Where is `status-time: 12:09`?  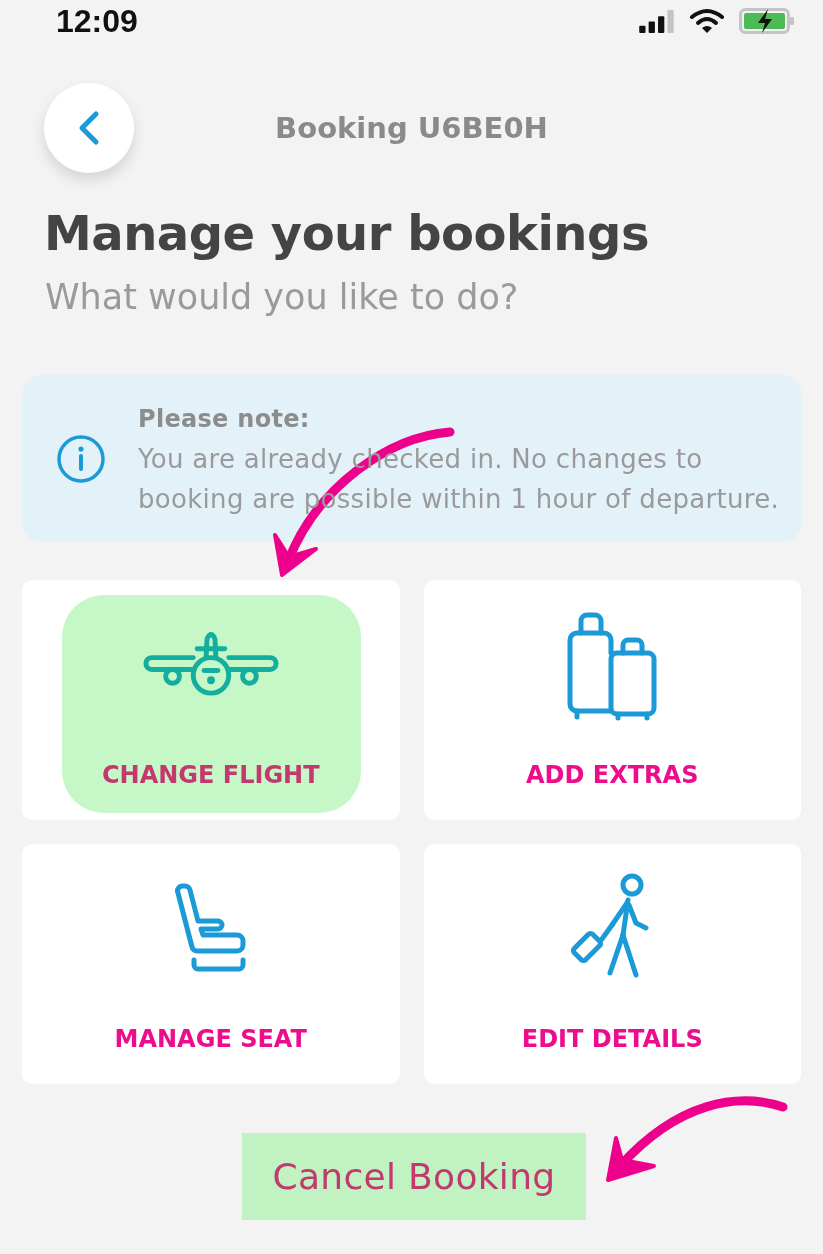
status-time: 12:09 is located at coordinates (97, 21).